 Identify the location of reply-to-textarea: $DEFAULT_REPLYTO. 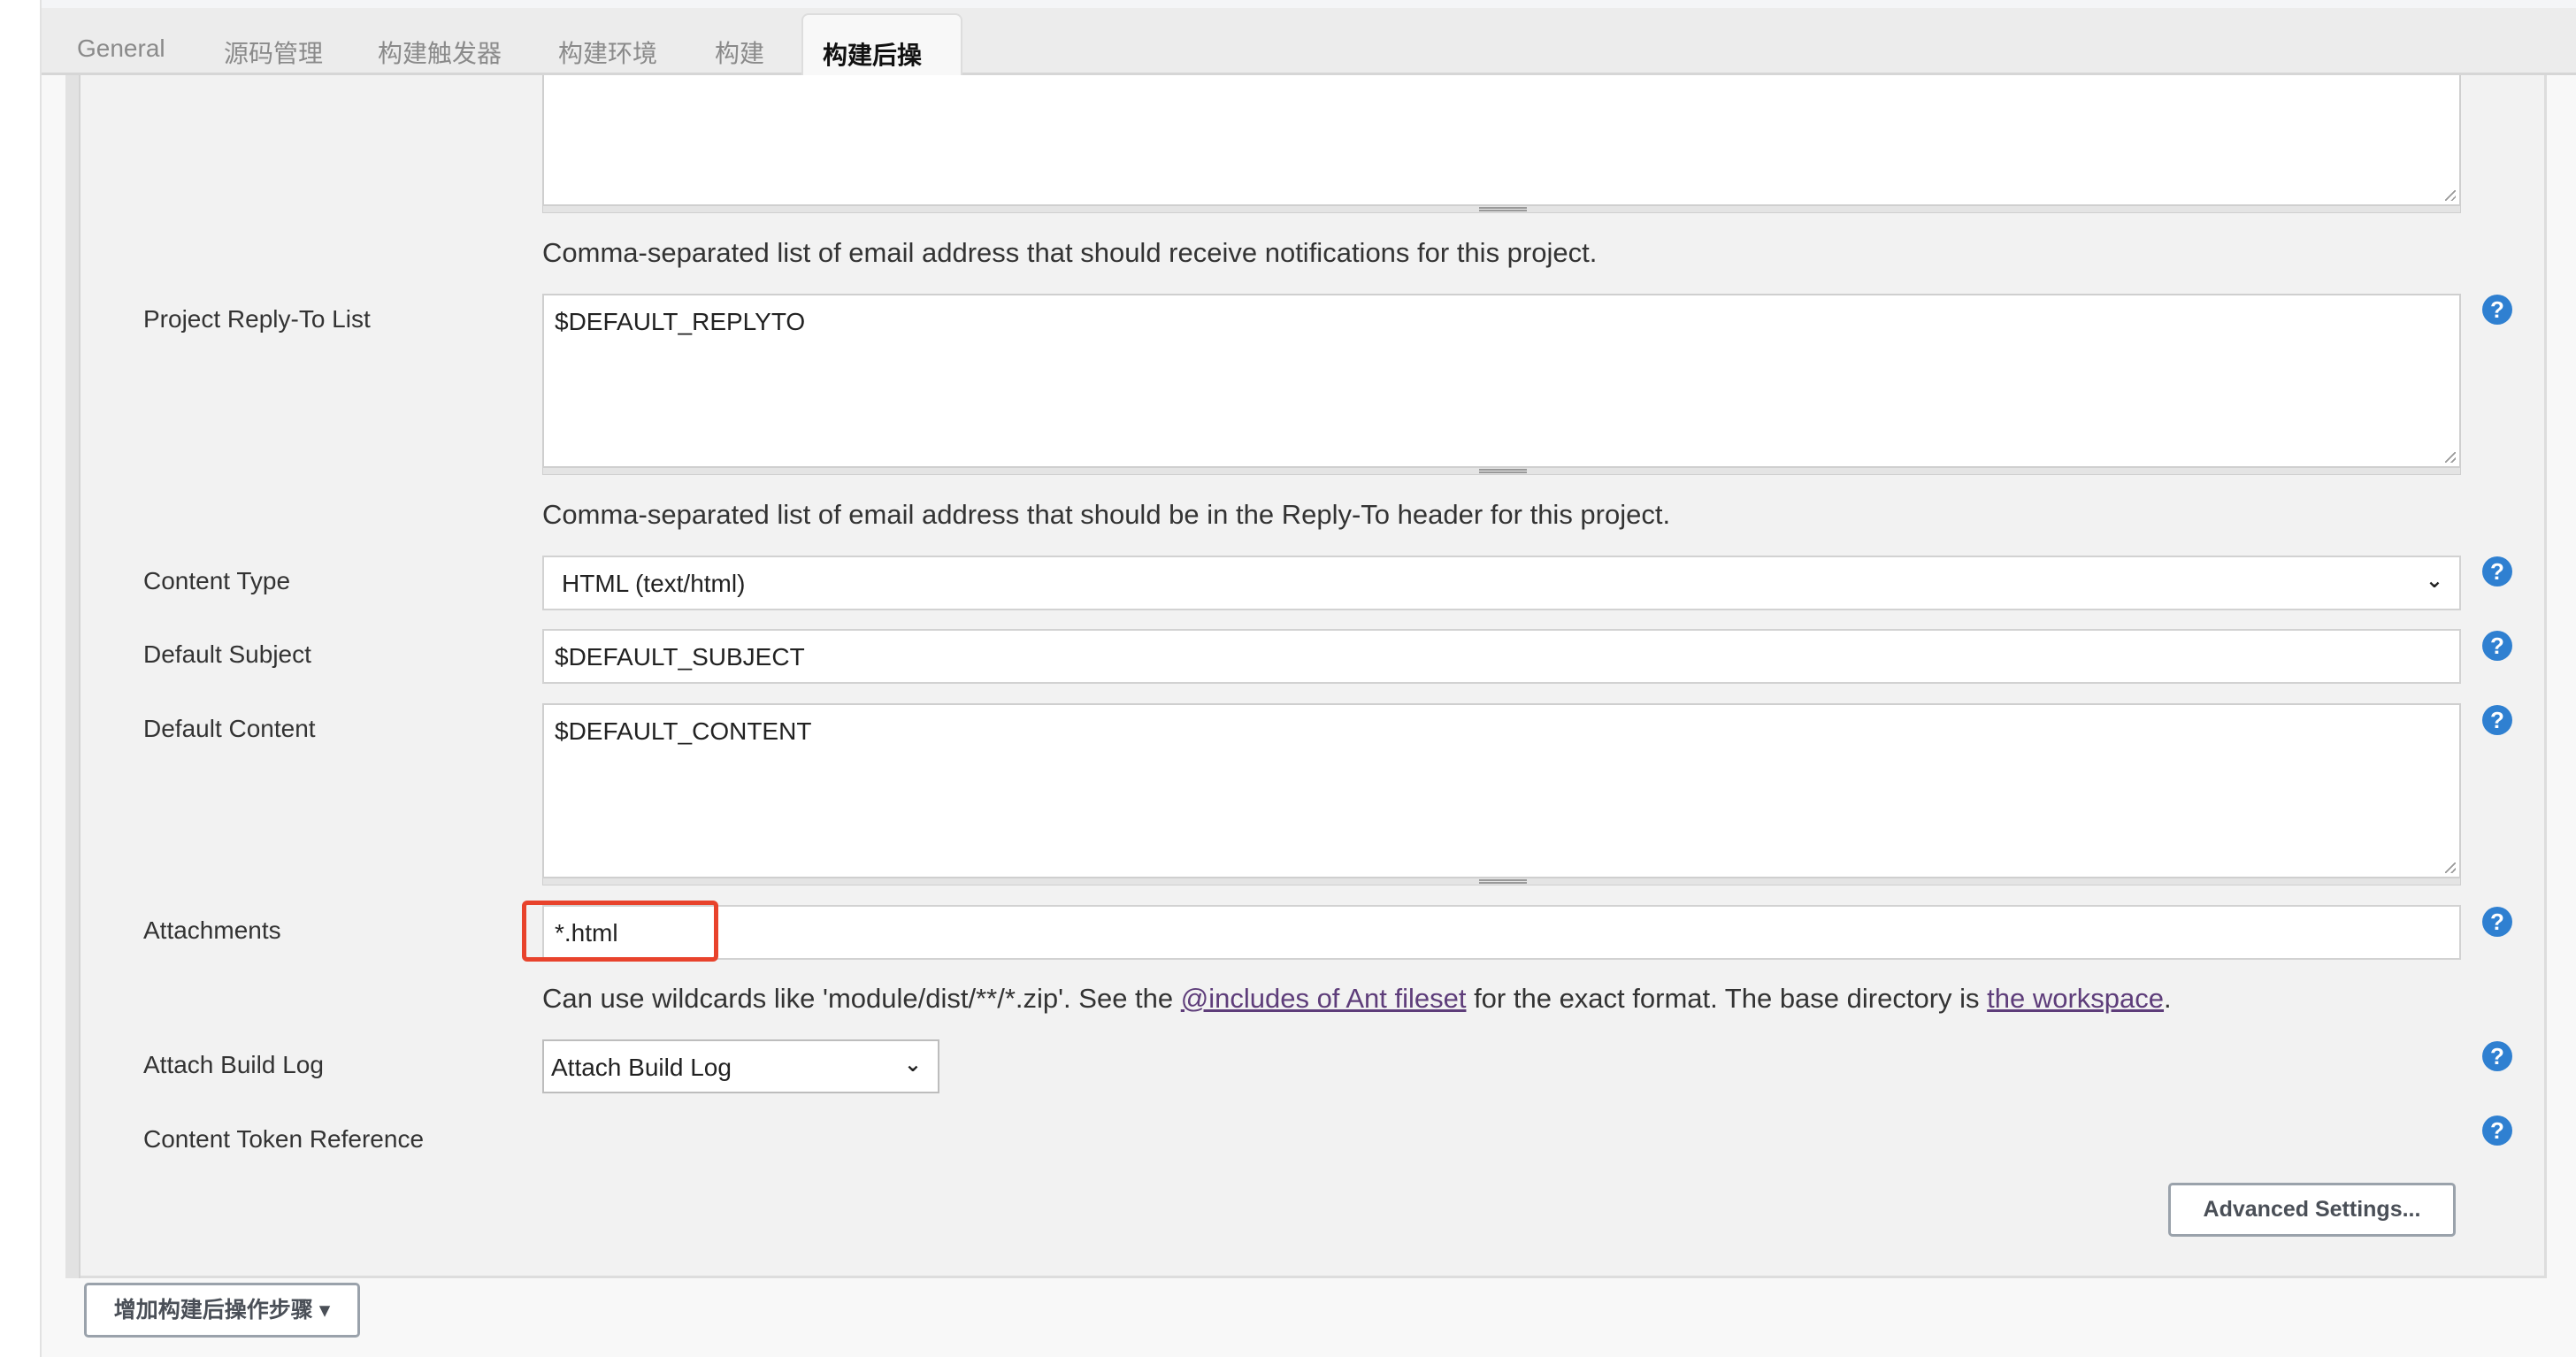
(1501, 381).